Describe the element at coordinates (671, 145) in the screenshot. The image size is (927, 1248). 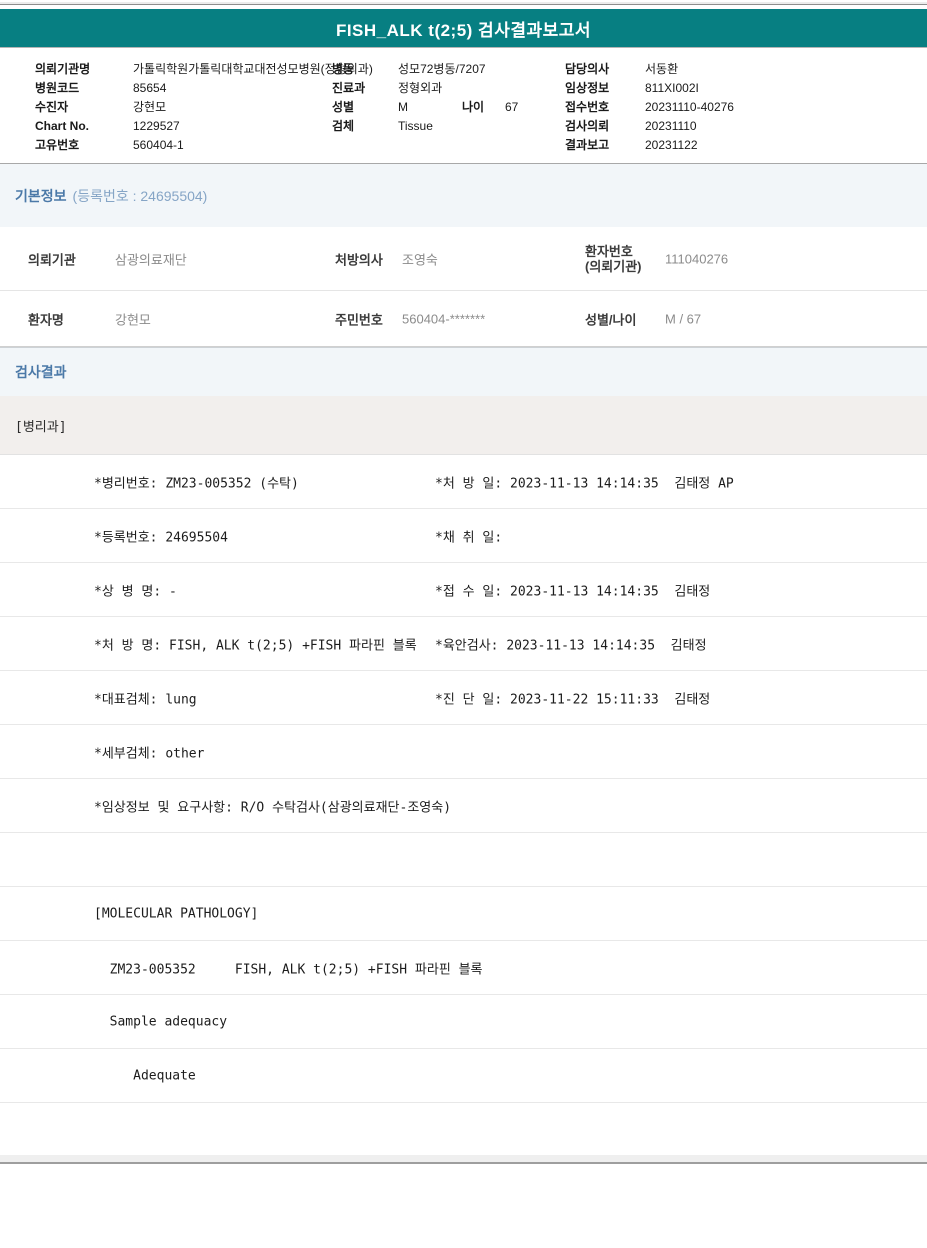
I see `value-result-report-date: 20231122` at that location.